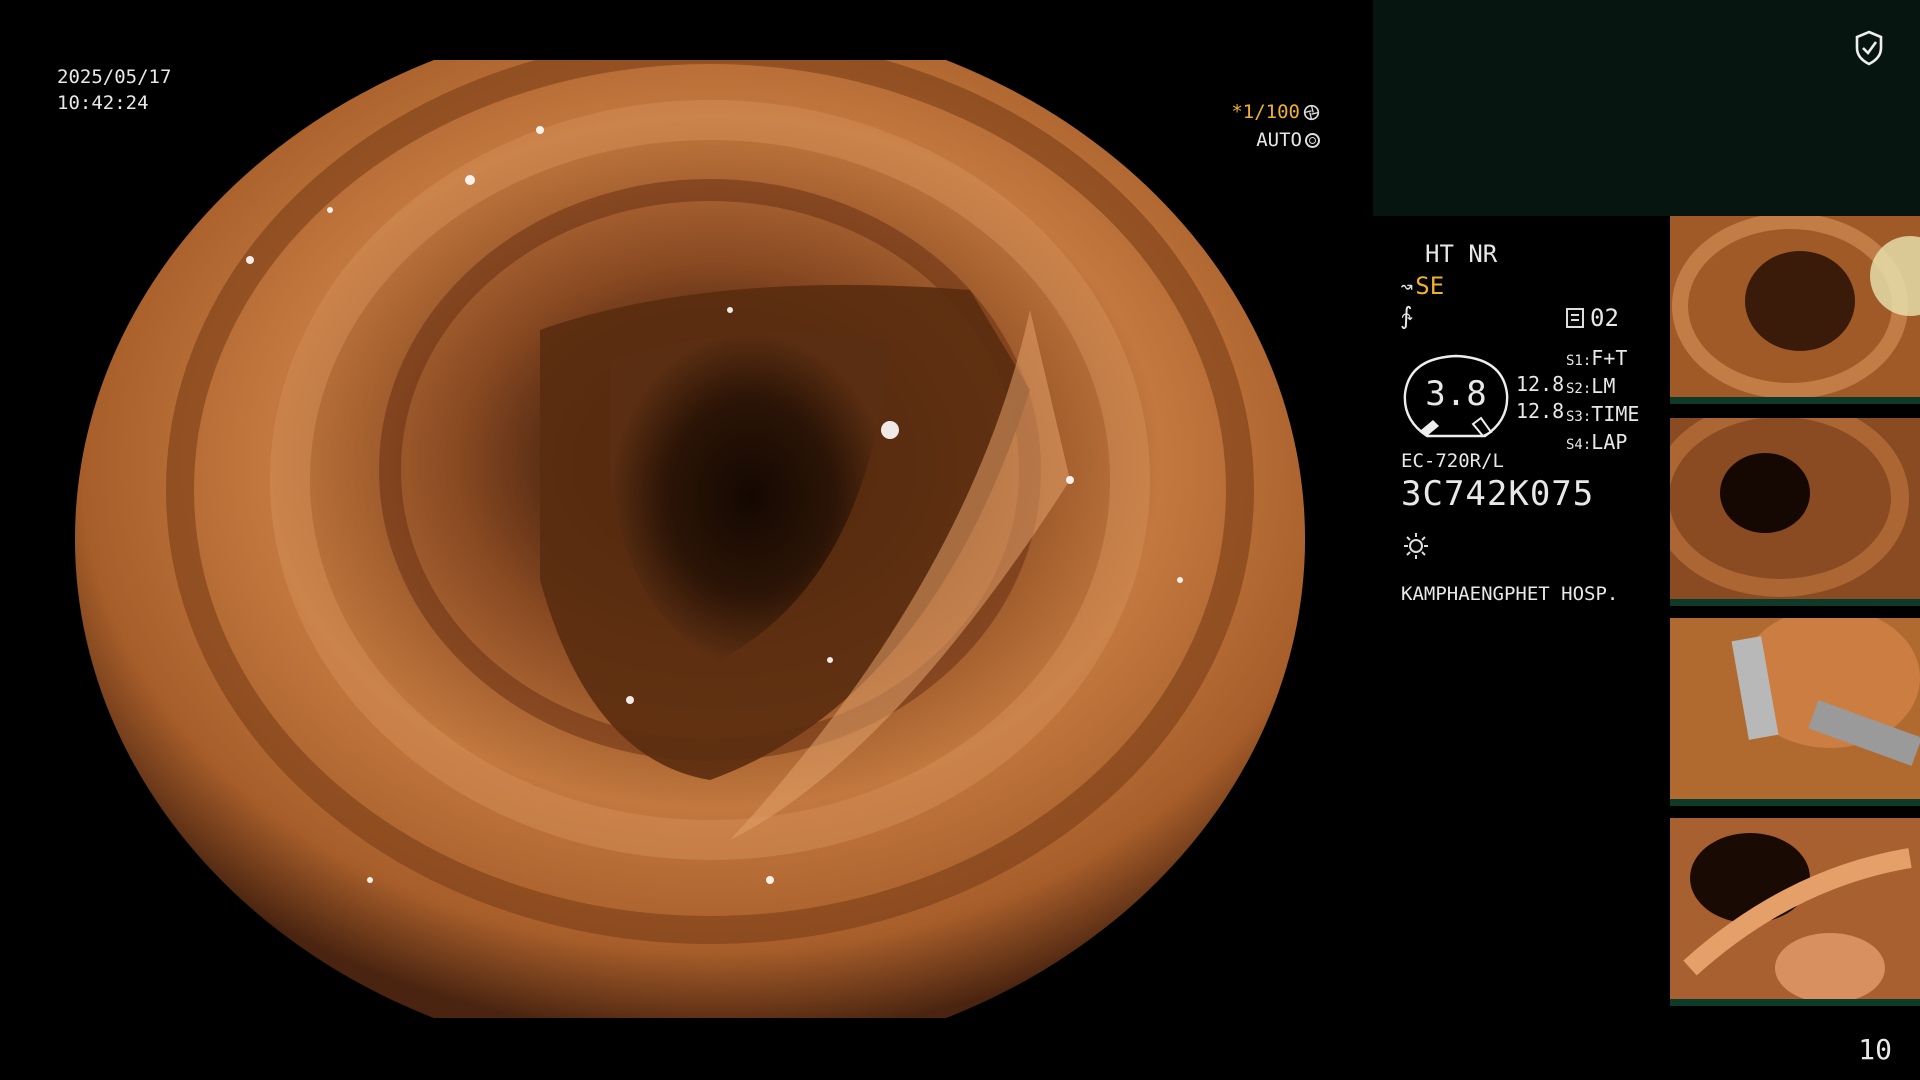 Image resolution: width=1920 pixels, height=1080 pixels. What do you see at coordinates (1275, 126) in the screenshot?
I see `shutter-readout: *1/100 AUTO` at bounding box center [1275, 126].